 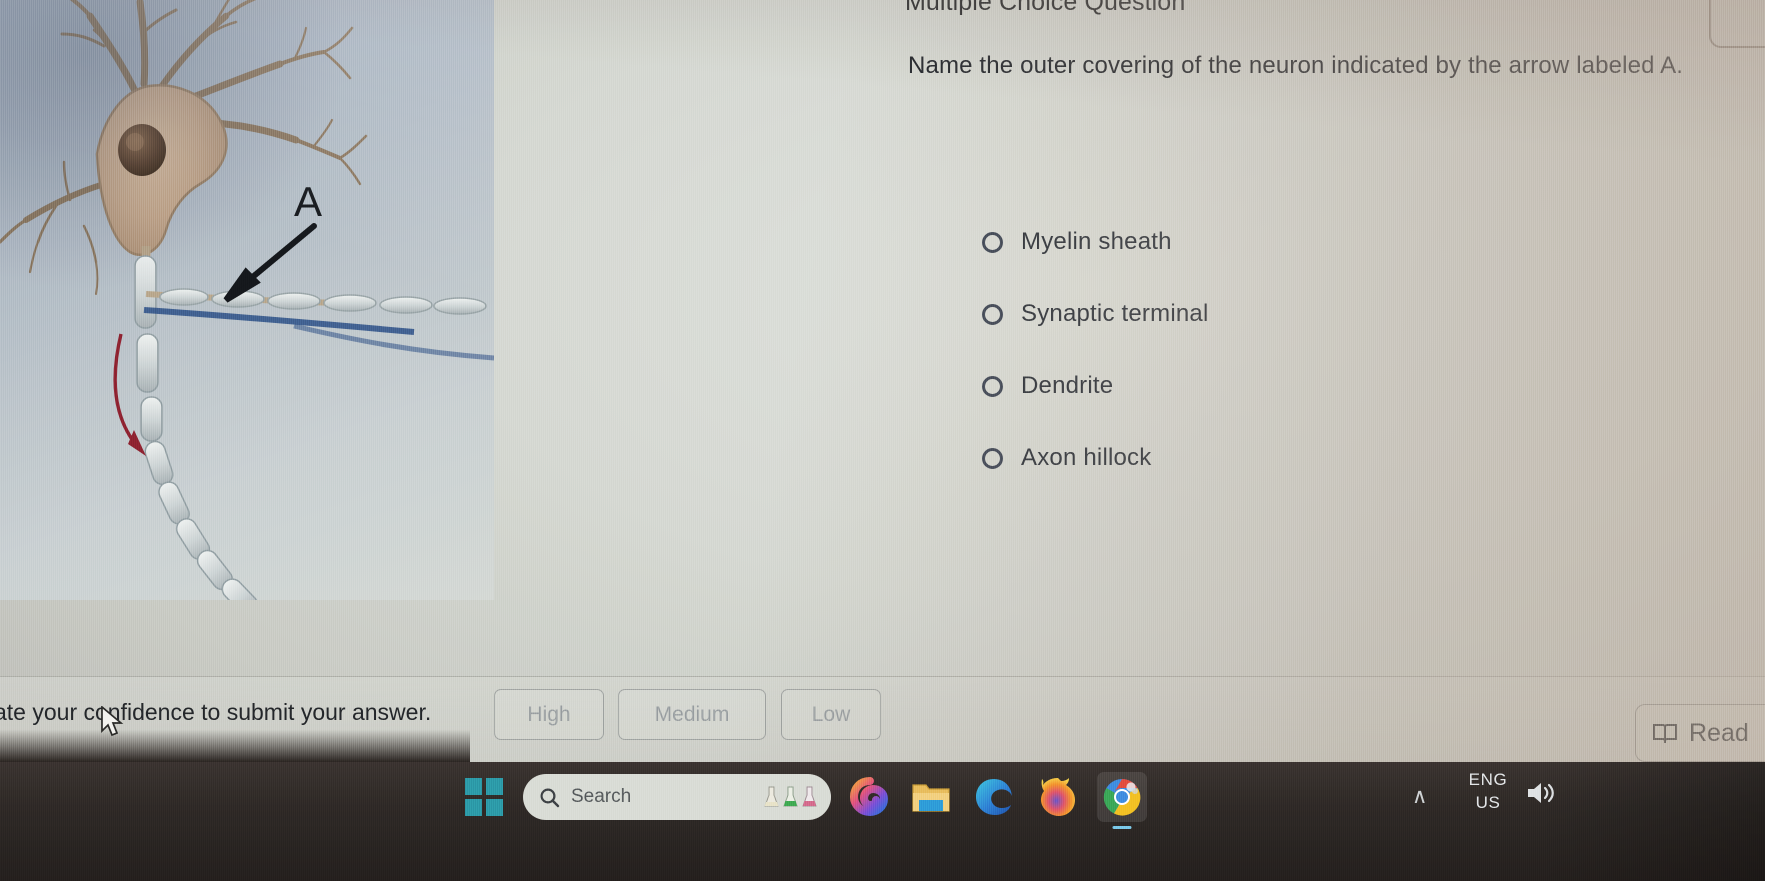 What do you see at coordinates (1122, 800) in the screenshot?
I see `google-chrome-icon` at bounding box center [1122, 800].